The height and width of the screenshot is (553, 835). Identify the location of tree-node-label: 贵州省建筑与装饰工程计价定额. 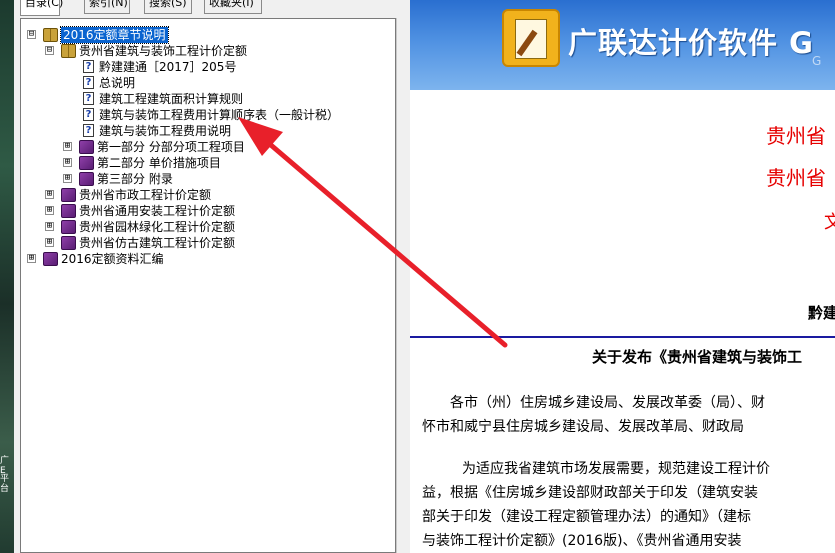
(163, 51).